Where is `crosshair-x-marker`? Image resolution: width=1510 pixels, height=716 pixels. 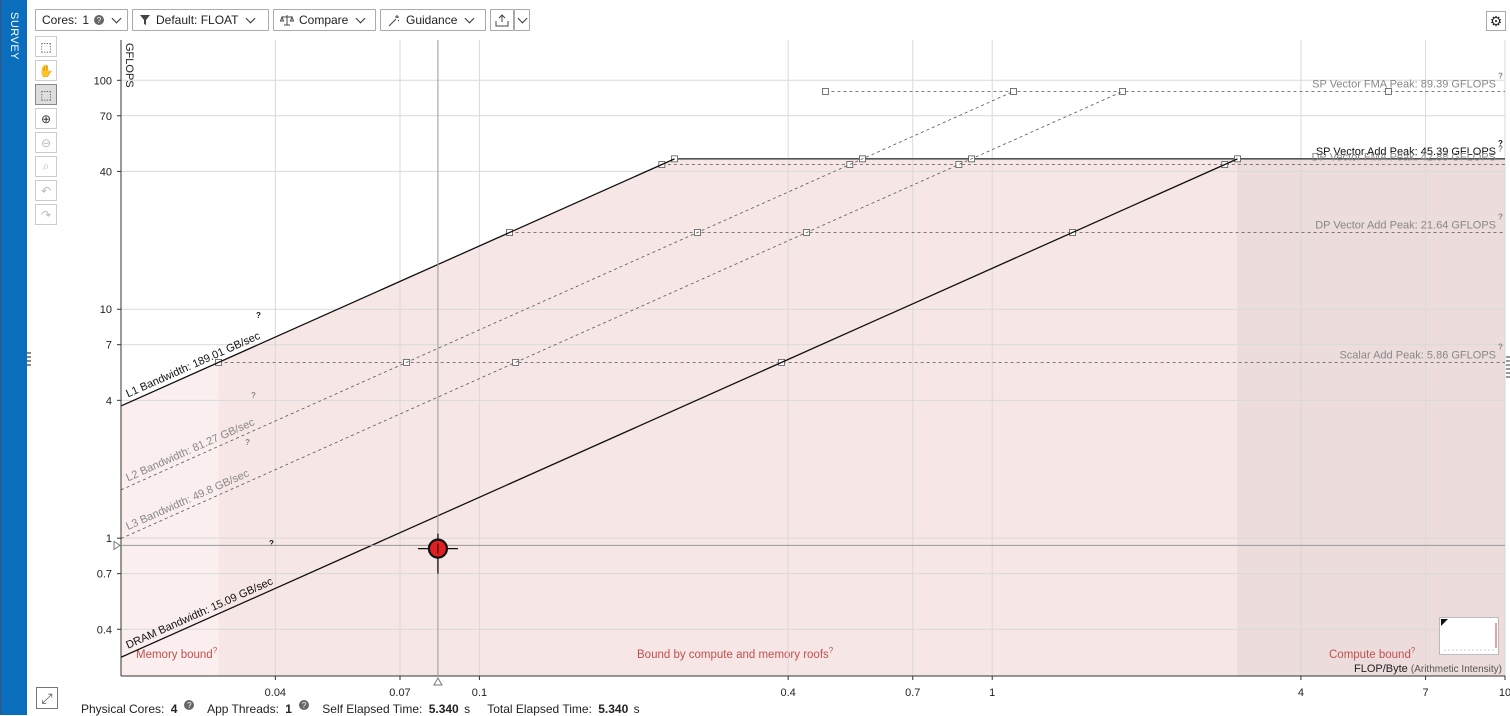
crosshair-x-marker is located at coordinates (438, 681).